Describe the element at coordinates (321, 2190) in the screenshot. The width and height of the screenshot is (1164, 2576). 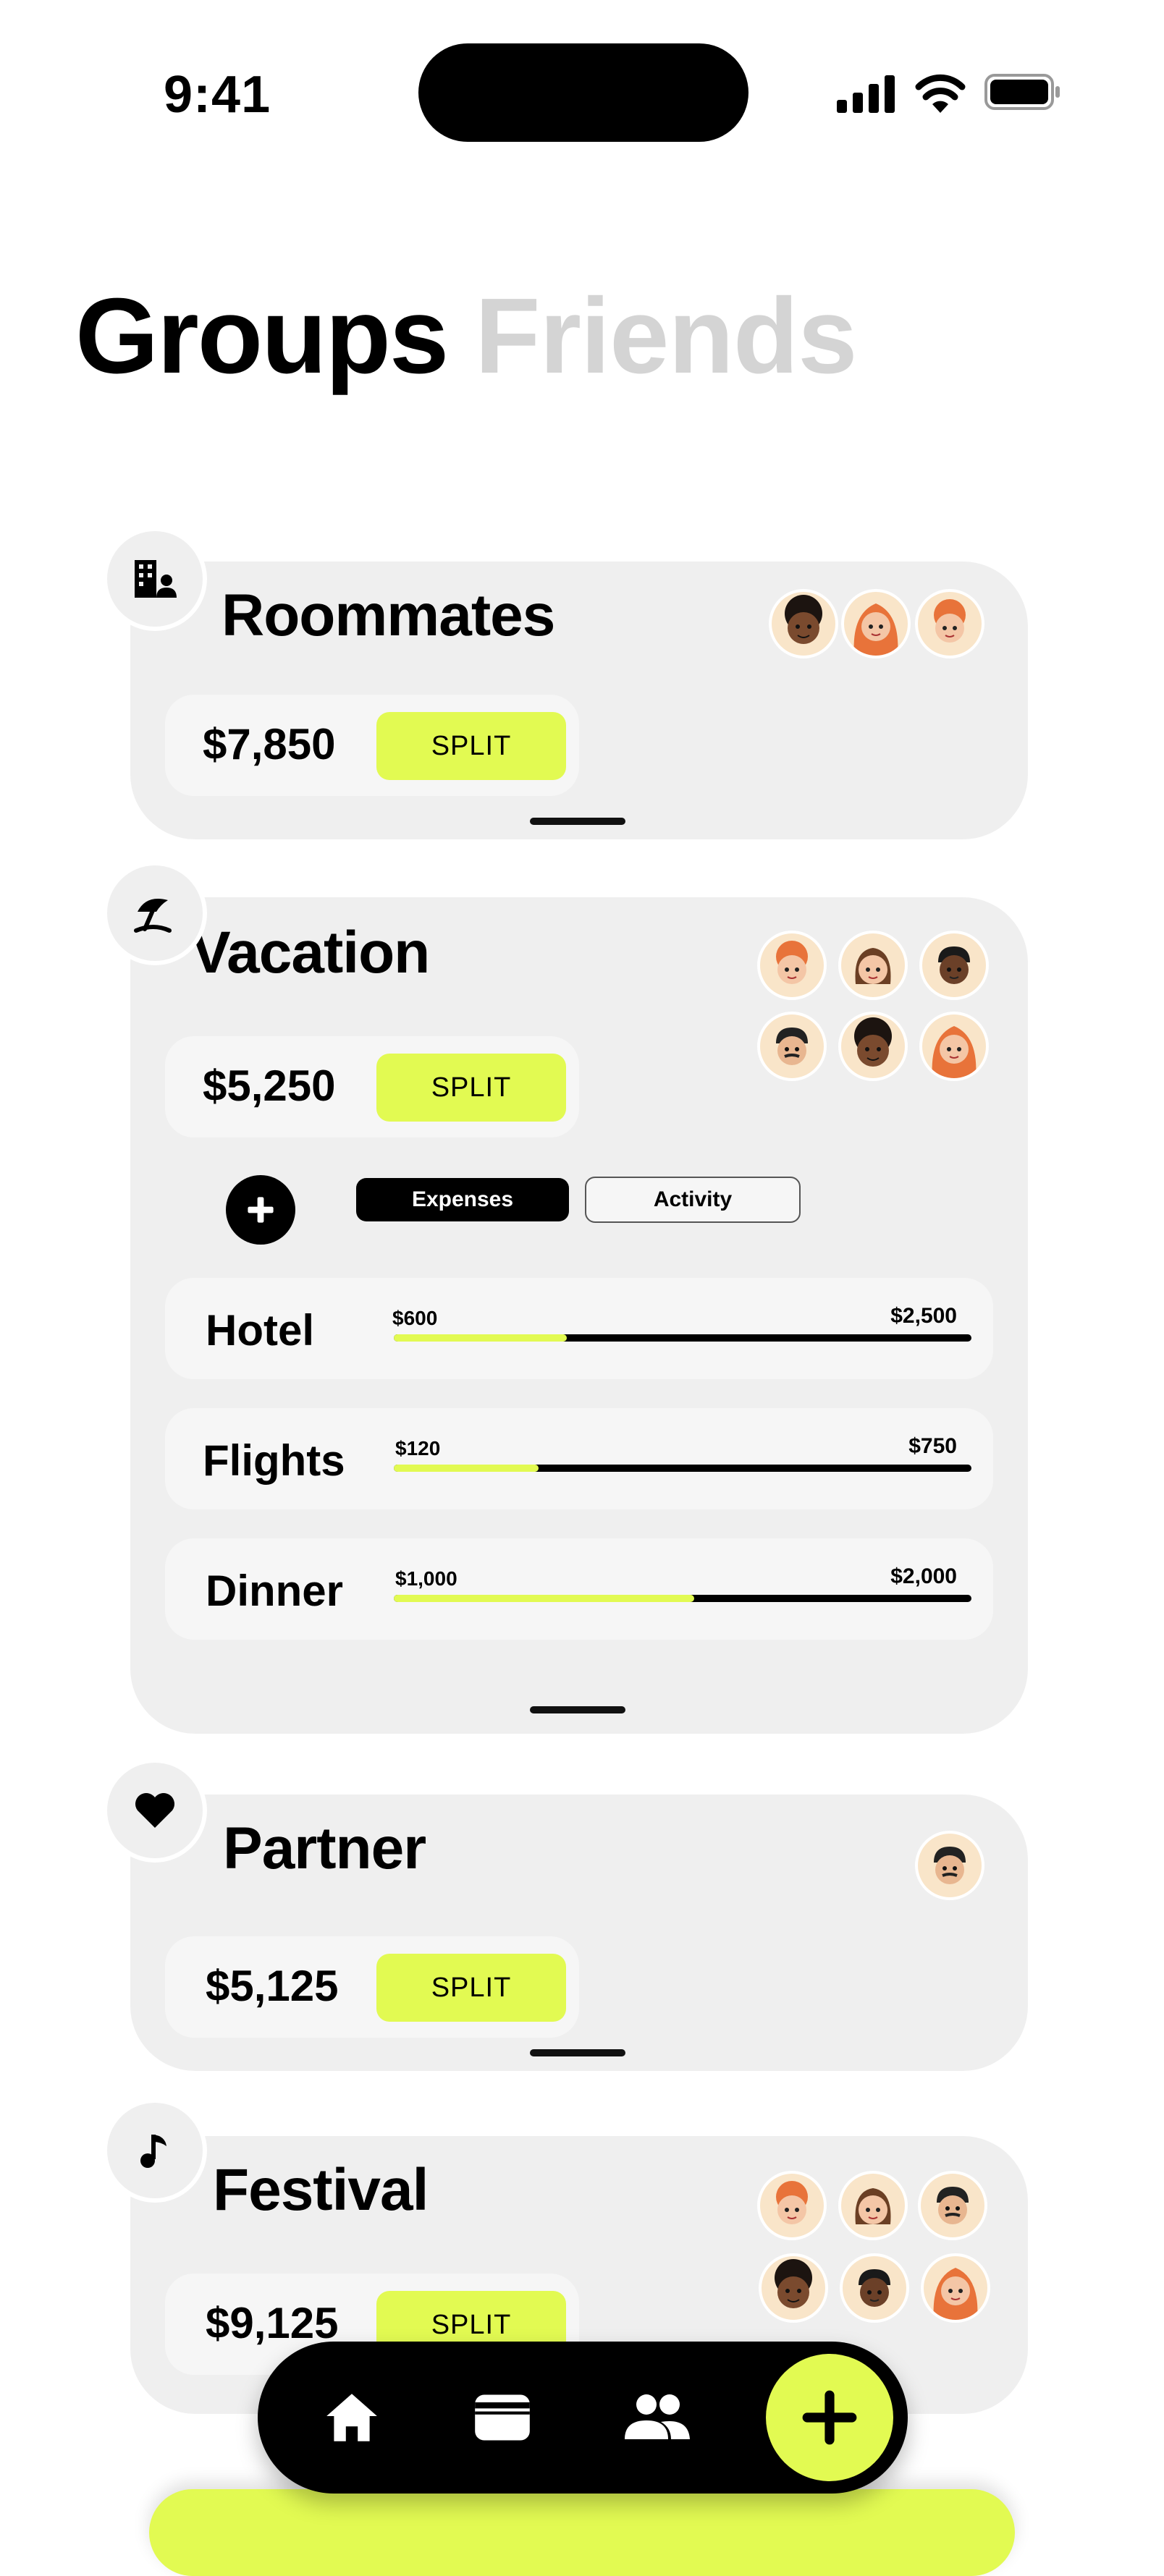
I see `group-title: Festival` at that location.